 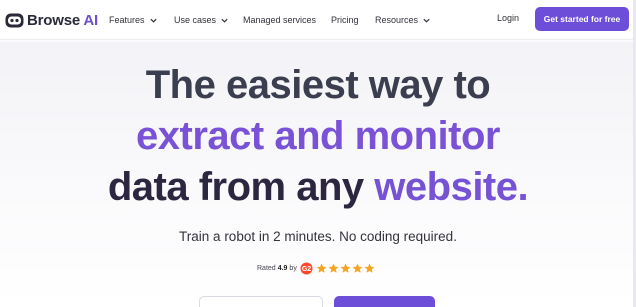 I want to click on svg-text: G2, so click(x=306, y=268).